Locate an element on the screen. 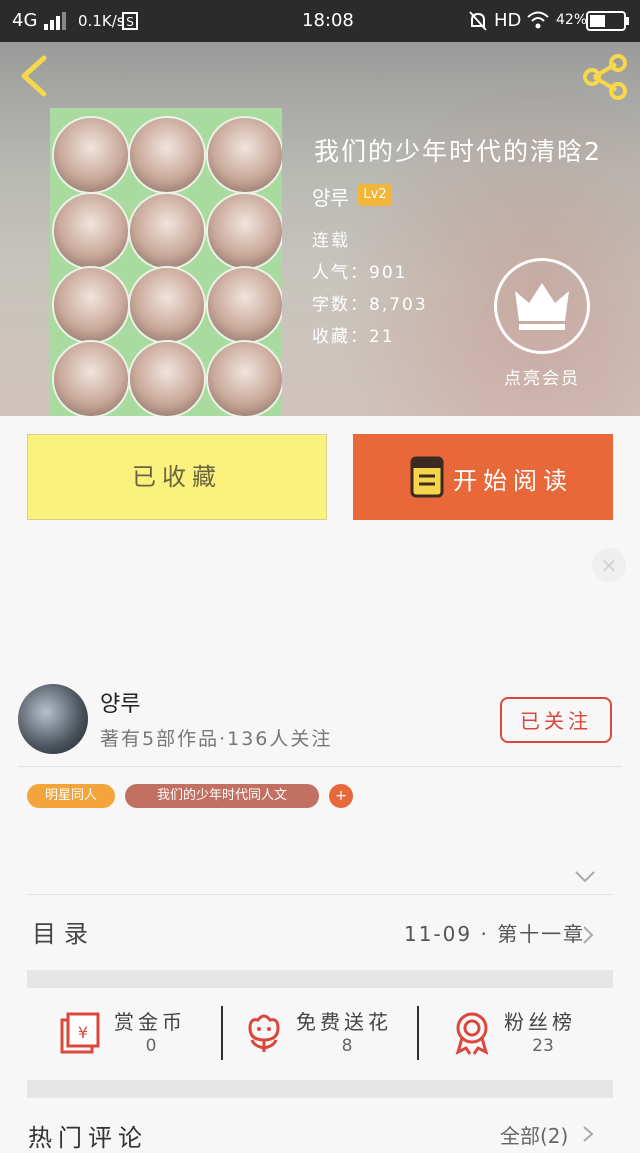  start-reading-button: 开始阅读 is located at coordinates (483, 477).